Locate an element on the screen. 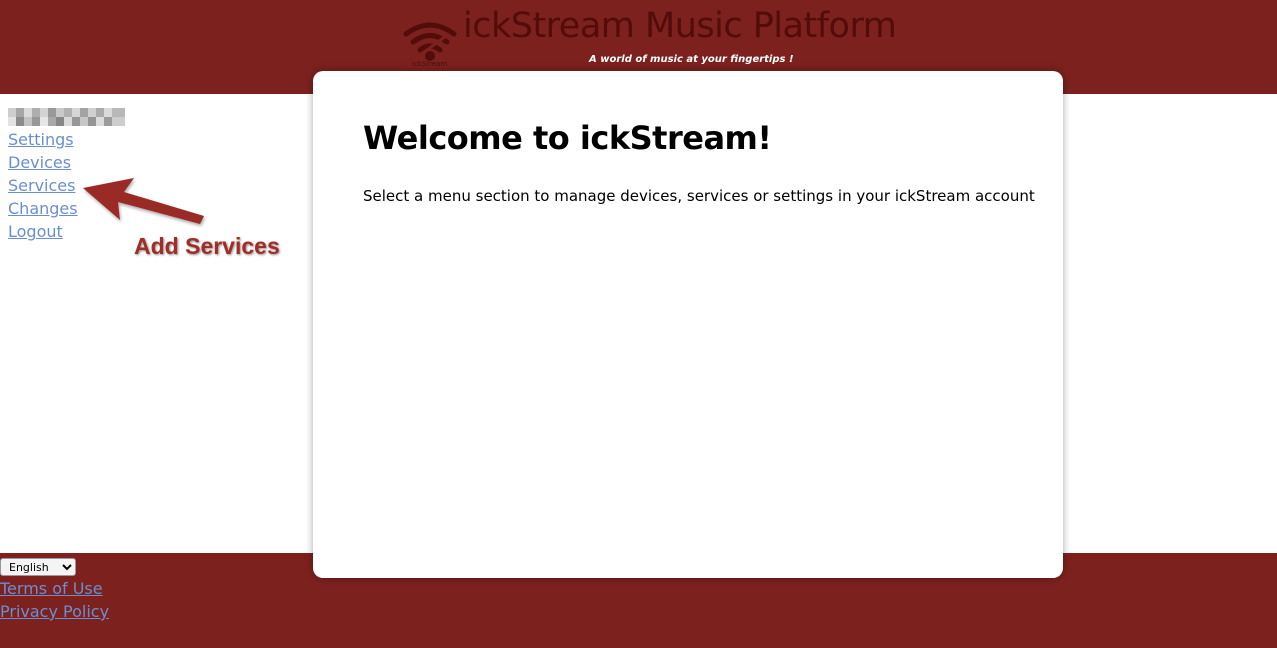 This screenshot has height=648, width=1277. site-tagline: A world of music at your fingertips ! is located at coordinates (691, 59).